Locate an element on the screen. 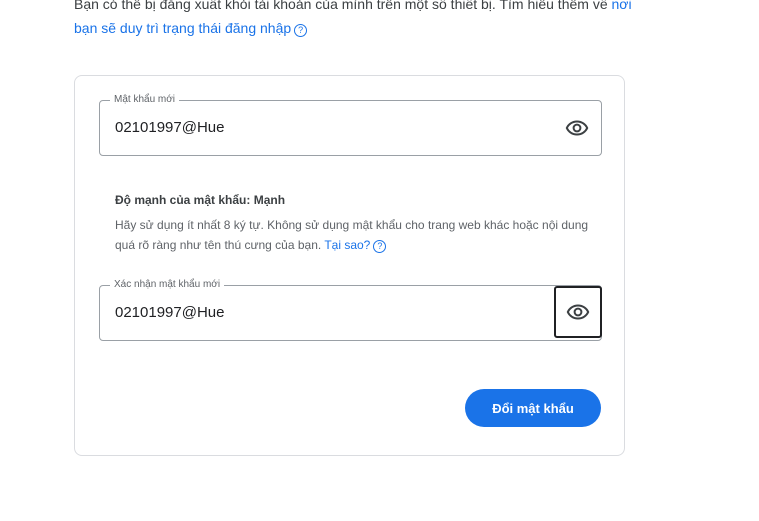 Image resolution: width=759 pixels, height=521 pixels. password-strength-title: Độ mạnh của mật khẩu: Mạnh is located at coordinates (200, 200).